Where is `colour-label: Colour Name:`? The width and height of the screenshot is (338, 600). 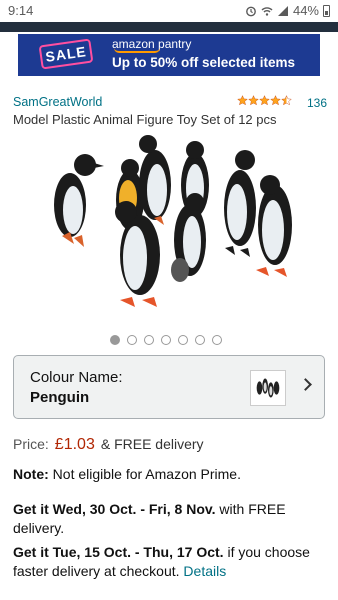 colour-label: Colour Name: is located at coordinates (76, 377).